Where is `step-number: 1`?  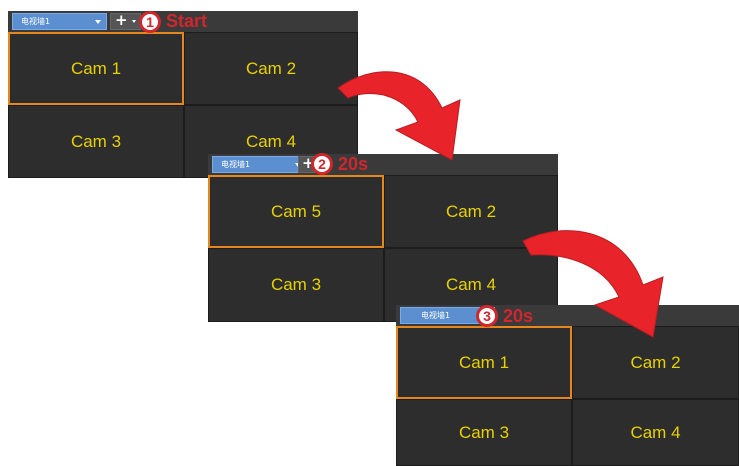
step-number: 1 is located at coordinates (150, 22).